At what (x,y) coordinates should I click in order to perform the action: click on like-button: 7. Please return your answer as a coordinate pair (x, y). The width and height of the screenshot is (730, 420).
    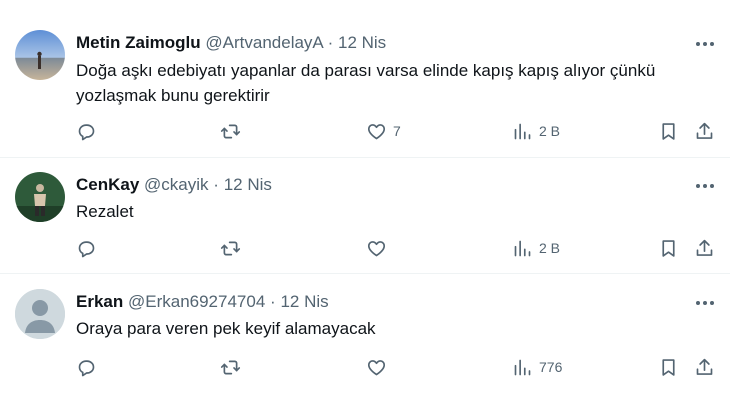
    Looking at the image, I should click on (383, 131).